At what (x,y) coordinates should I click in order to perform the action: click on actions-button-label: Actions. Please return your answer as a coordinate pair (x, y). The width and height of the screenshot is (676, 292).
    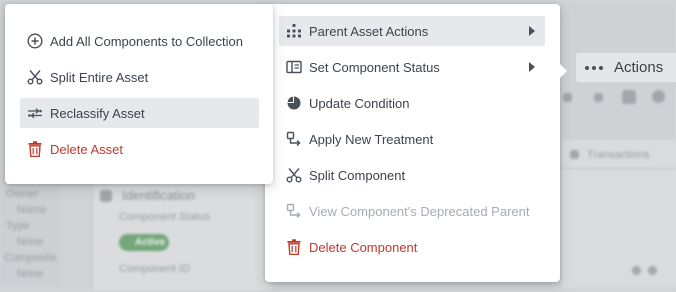
    Looking at the image, I should click on (639, 67).